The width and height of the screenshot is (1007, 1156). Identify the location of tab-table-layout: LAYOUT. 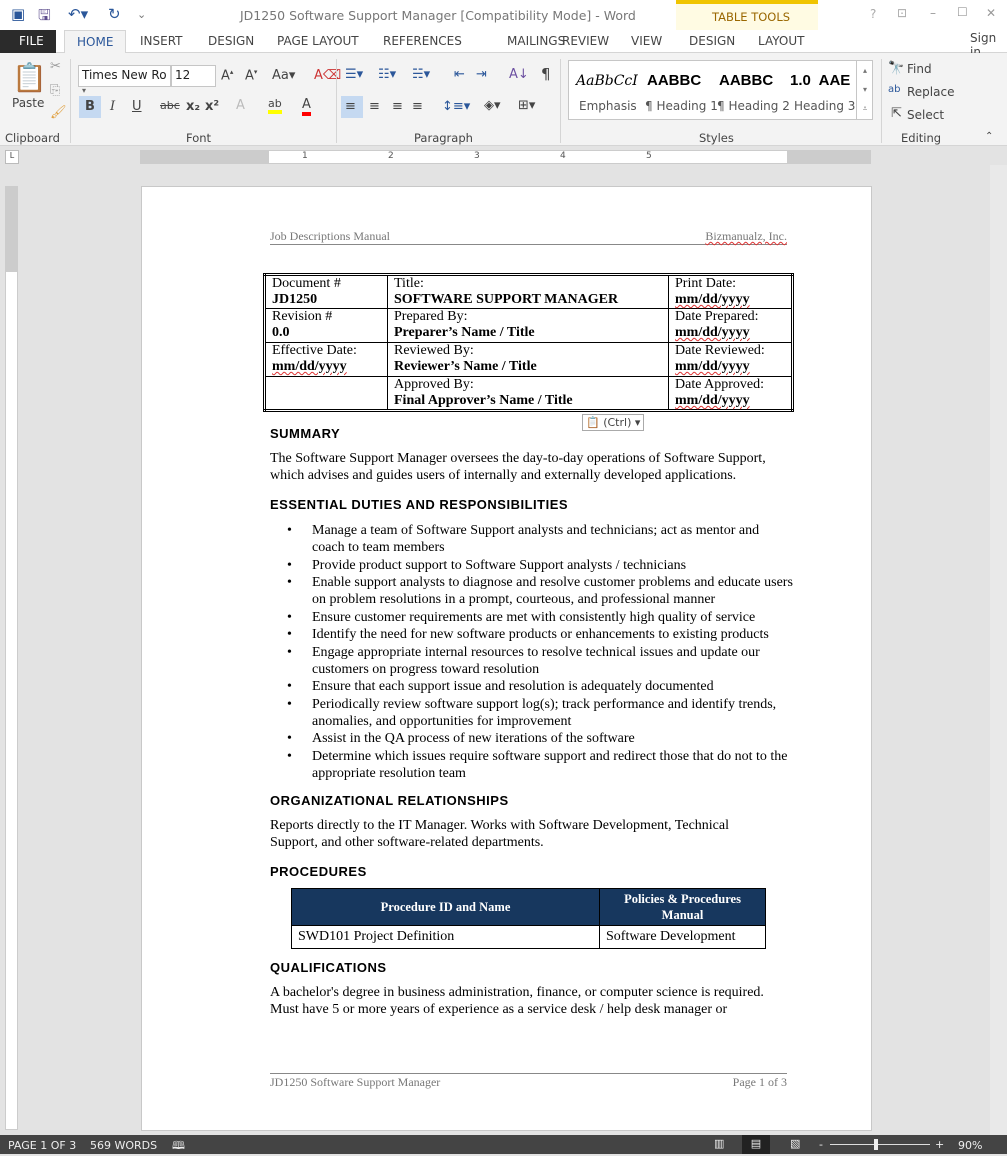
(781, 41).